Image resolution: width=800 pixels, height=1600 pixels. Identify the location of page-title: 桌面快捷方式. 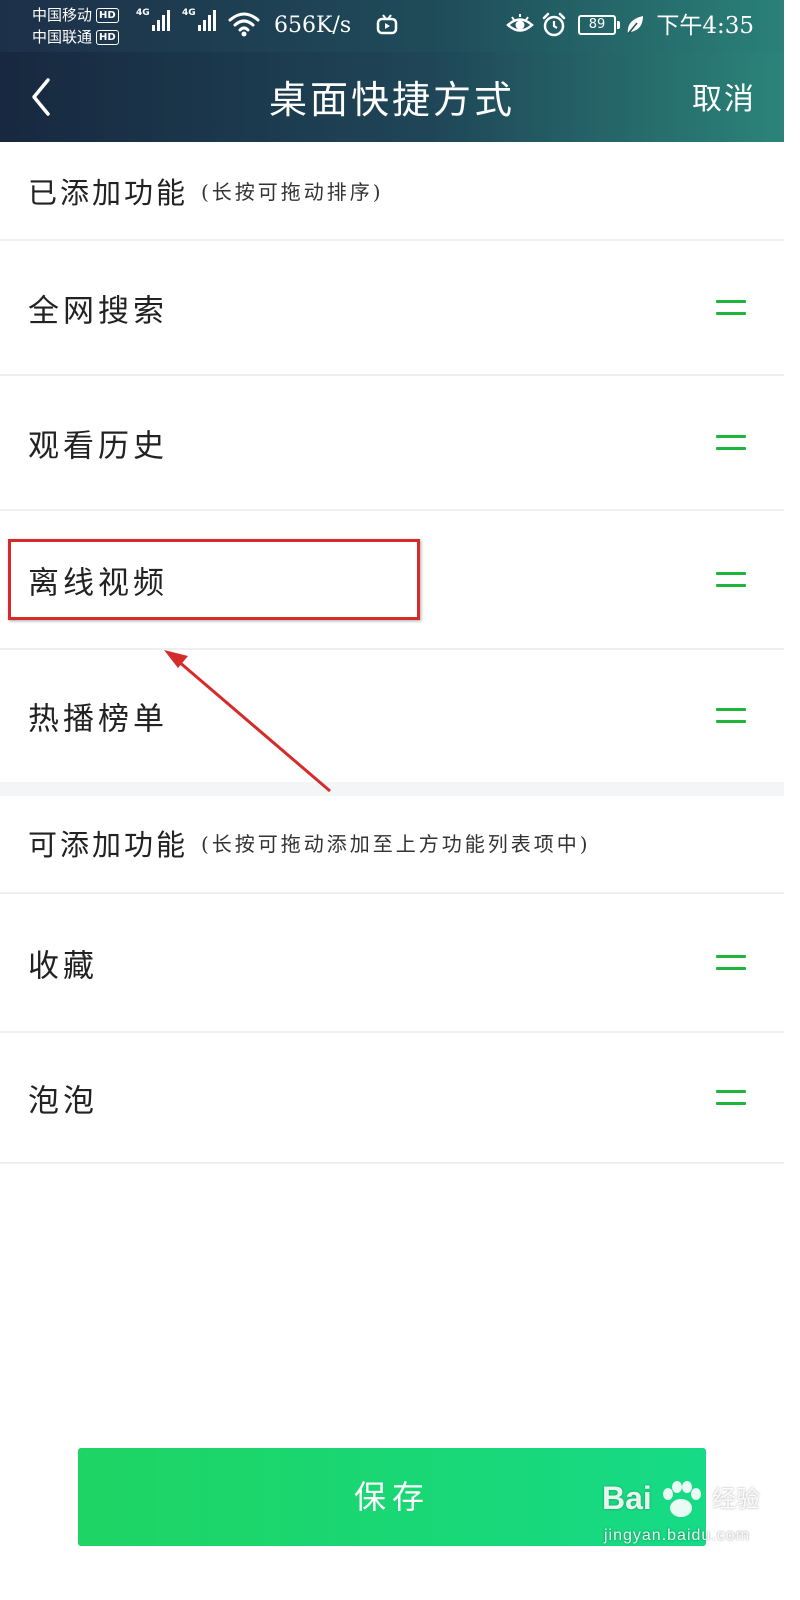
(391, 100).